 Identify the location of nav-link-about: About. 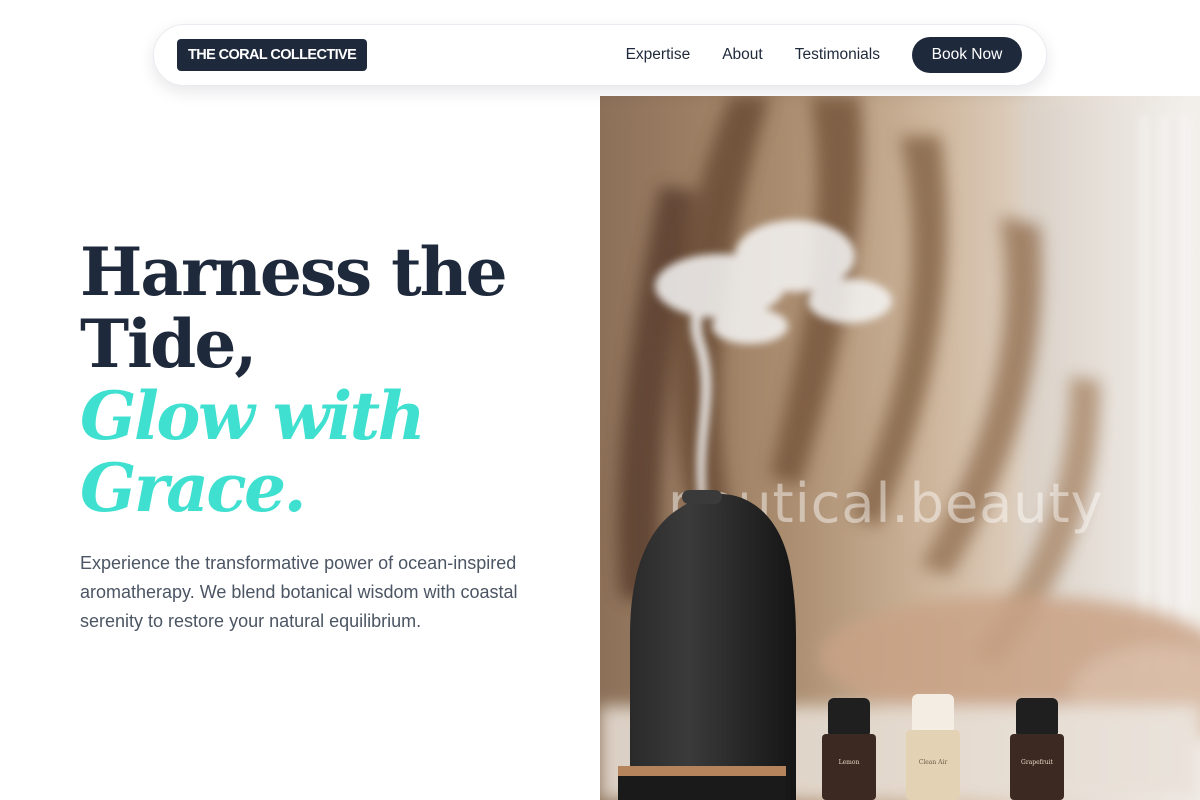
(742, 55).